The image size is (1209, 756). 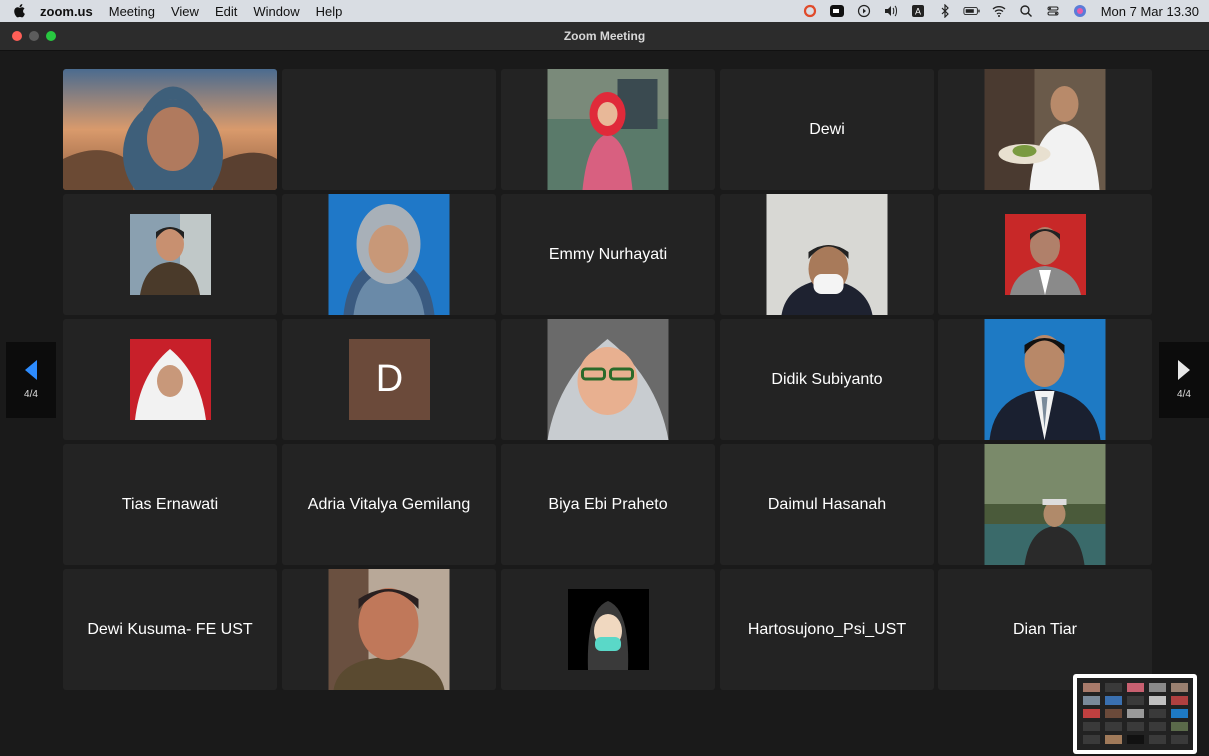 I want to click on sync-icon, so click(x=810, y=11).